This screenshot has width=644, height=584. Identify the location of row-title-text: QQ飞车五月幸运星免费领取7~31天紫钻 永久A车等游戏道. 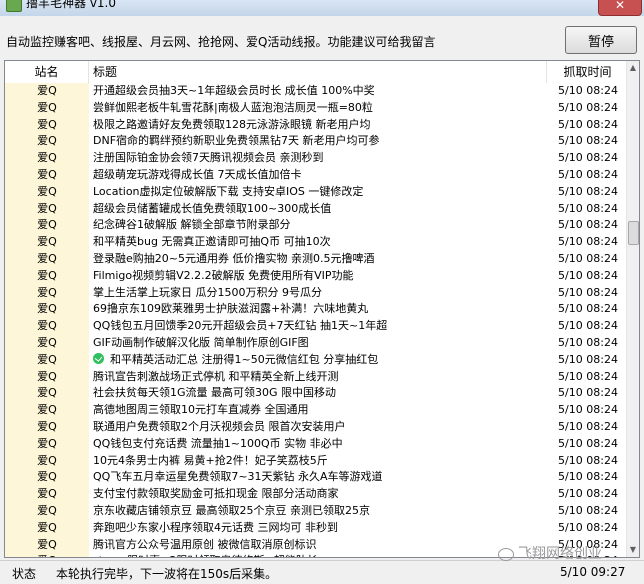
(238, 477).